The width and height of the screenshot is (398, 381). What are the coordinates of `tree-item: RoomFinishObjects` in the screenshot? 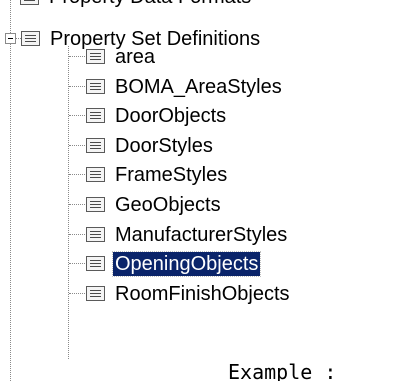 It's located at (189, 293).